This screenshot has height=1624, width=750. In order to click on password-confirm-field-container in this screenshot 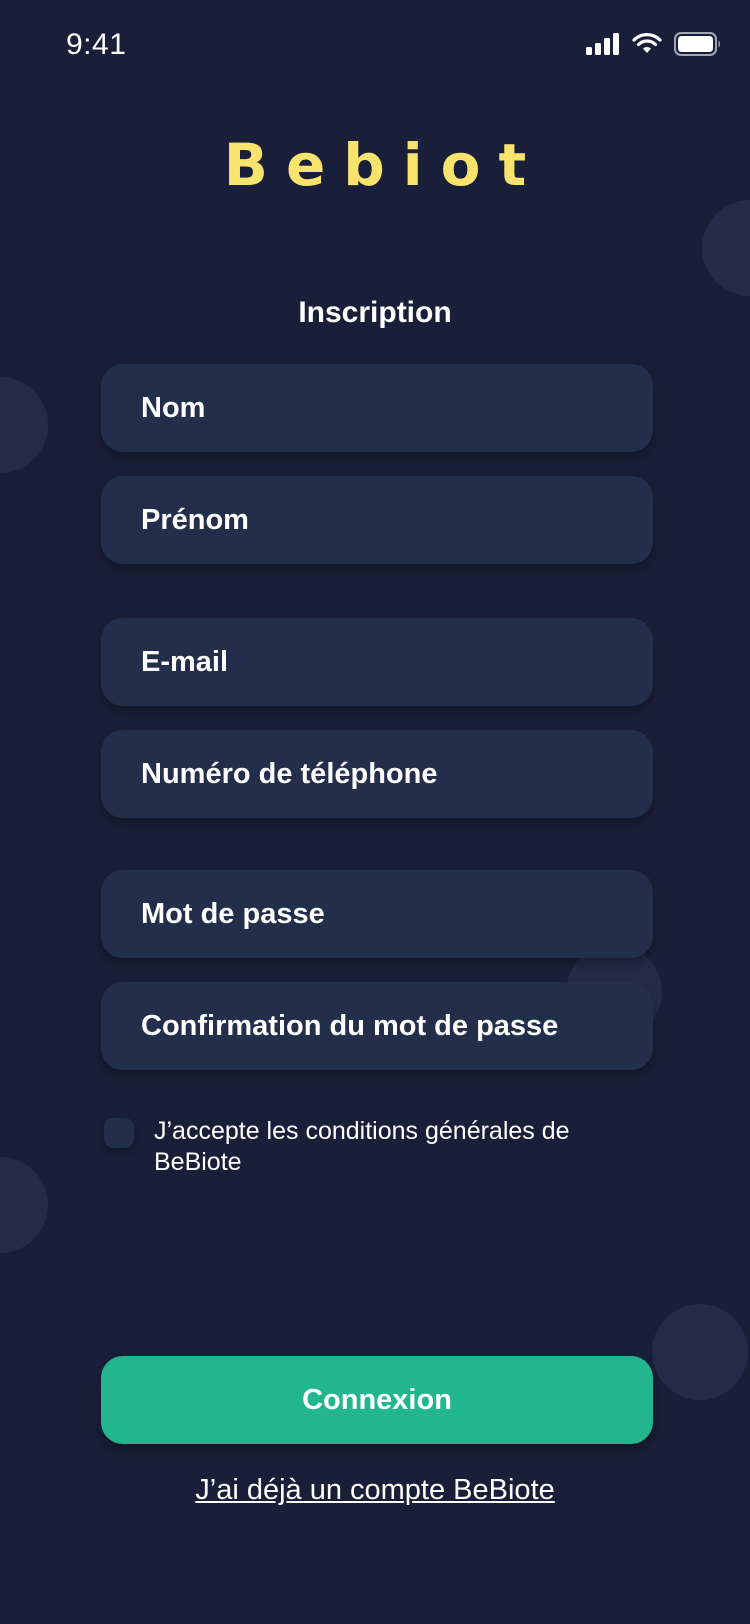, I will do `click(377, 1026)`.